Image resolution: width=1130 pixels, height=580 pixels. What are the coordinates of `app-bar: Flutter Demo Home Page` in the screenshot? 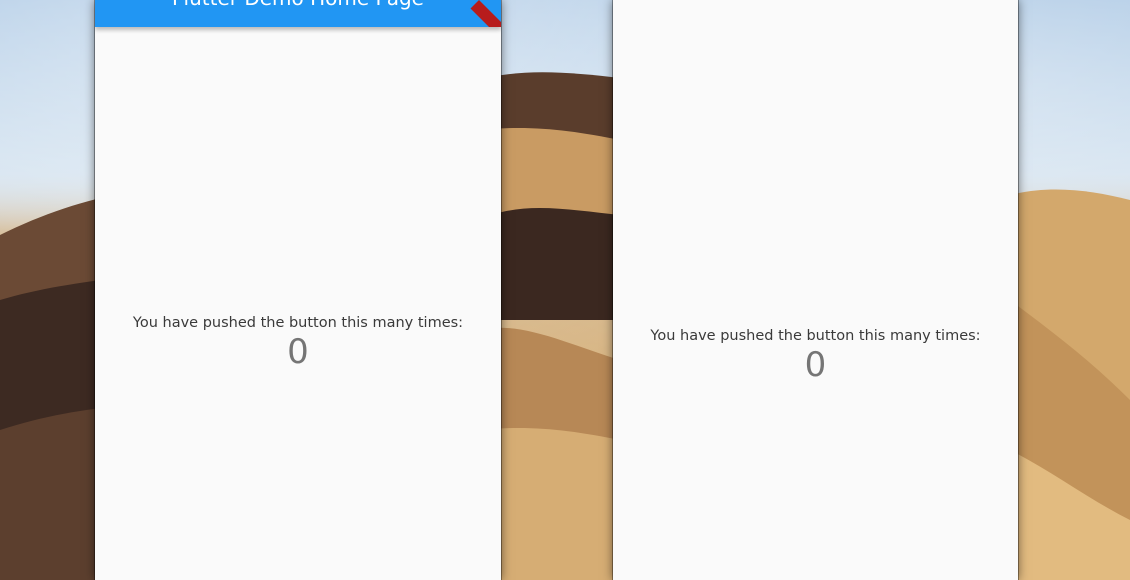 It's located at (298, 13).